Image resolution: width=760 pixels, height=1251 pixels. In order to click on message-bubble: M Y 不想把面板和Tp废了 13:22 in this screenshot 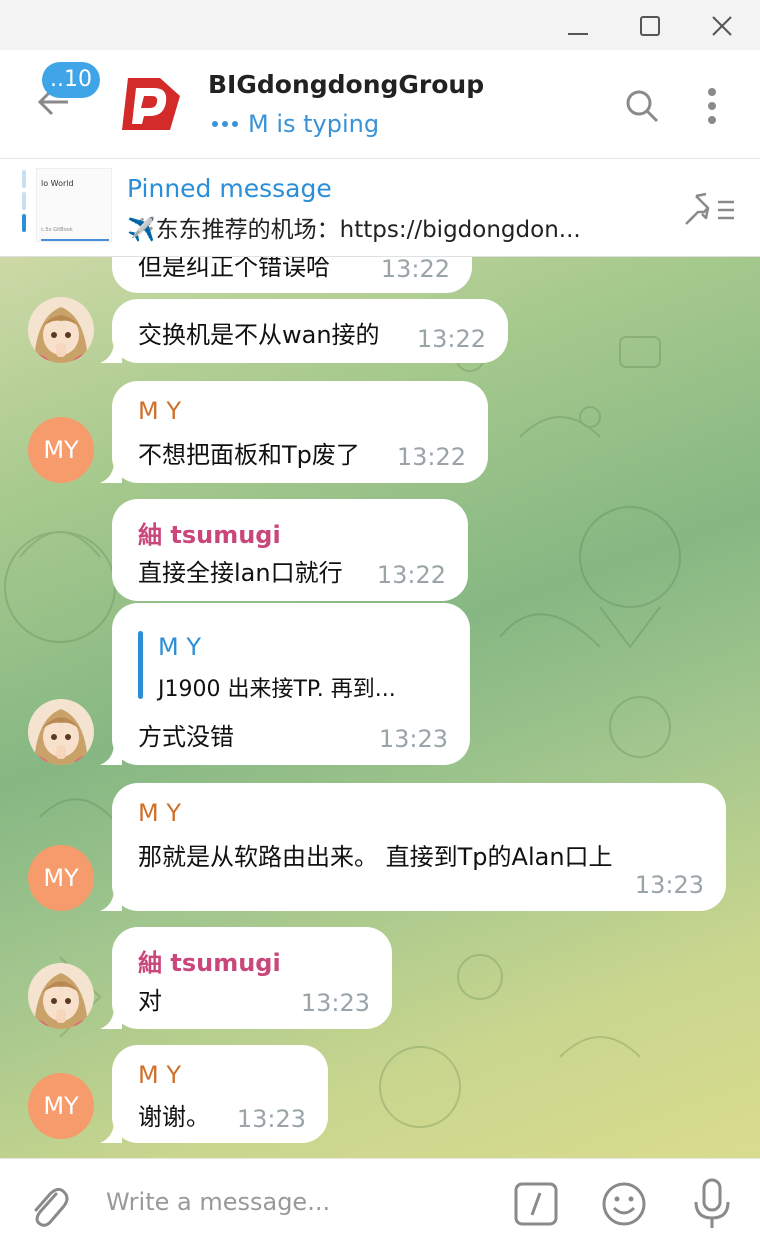, I will do `click(300, 432)`.